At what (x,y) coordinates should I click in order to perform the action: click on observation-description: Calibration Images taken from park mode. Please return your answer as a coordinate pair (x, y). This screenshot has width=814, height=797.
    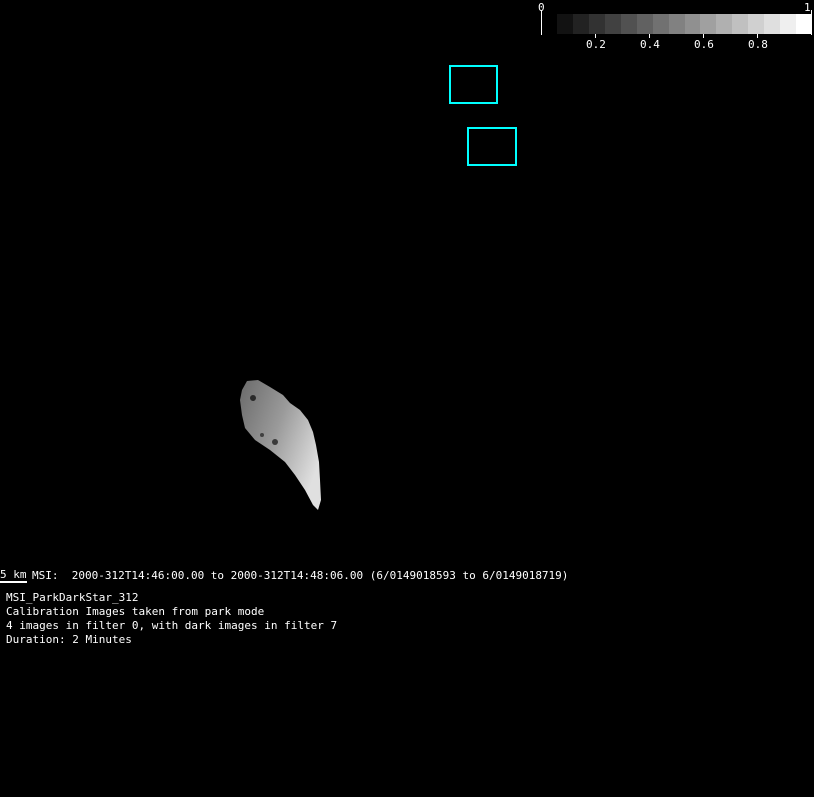
    Looking at the image, I should click on (135, 611).